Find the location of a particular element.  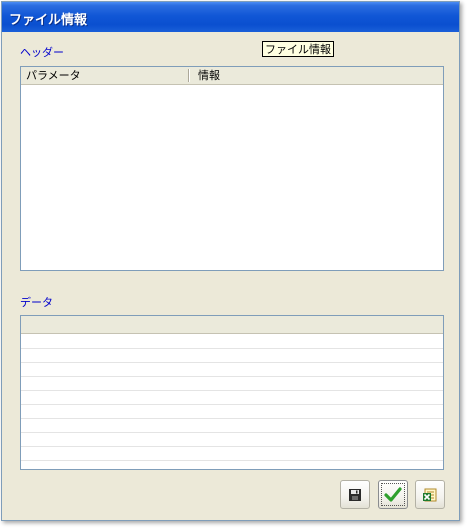

data-section-label: データ is located at coordinates (36, 302).